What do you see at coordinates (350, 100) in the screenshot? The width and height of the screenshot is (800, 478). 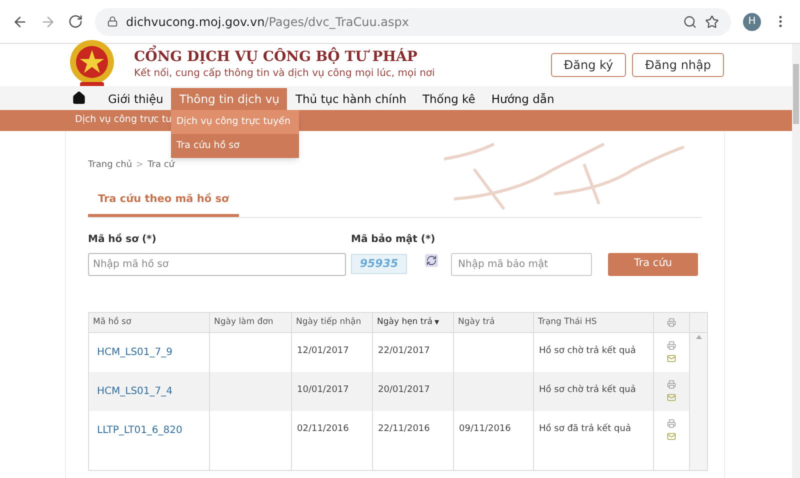 I see `nav-item: Thủ tục hành chính` at bounding box center [350, 100].